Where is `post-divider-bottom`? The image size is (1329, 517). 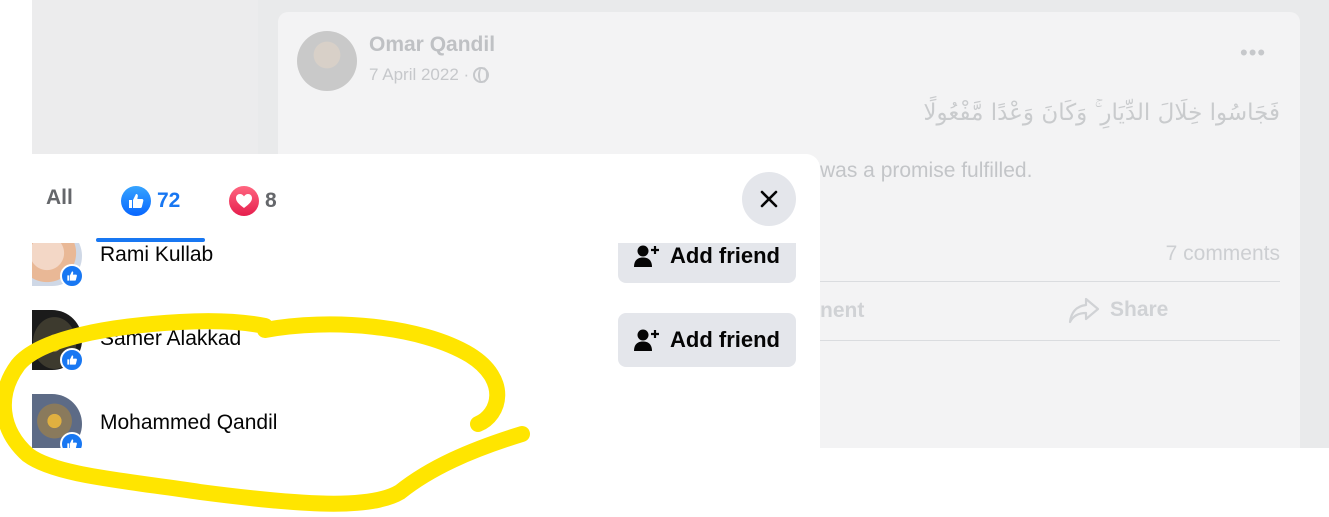
post-divider-bottom is located at coordinates (1050, 340).